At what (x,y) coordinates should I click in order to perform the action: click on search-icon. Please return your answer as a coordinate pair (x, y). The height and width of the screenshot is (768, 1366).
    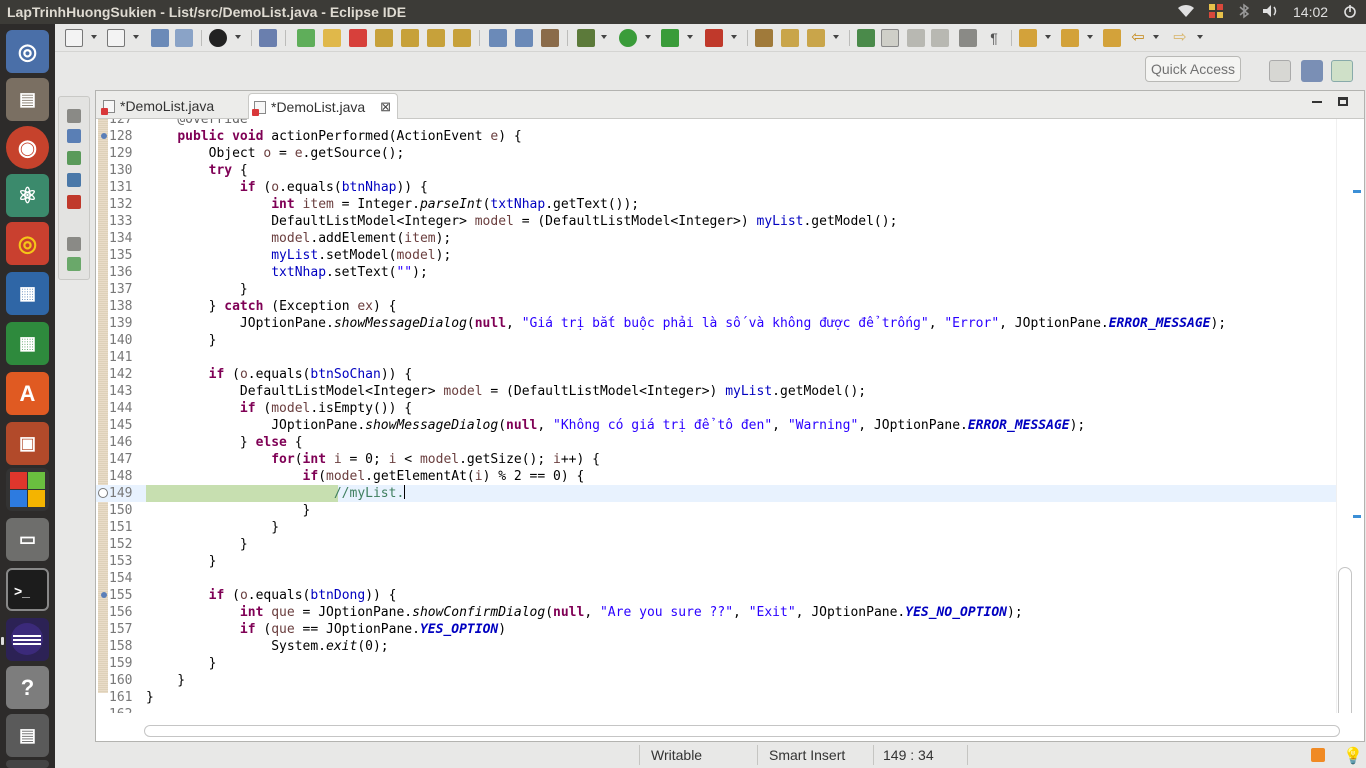
    Looking at the image, I should click on (816, 38).